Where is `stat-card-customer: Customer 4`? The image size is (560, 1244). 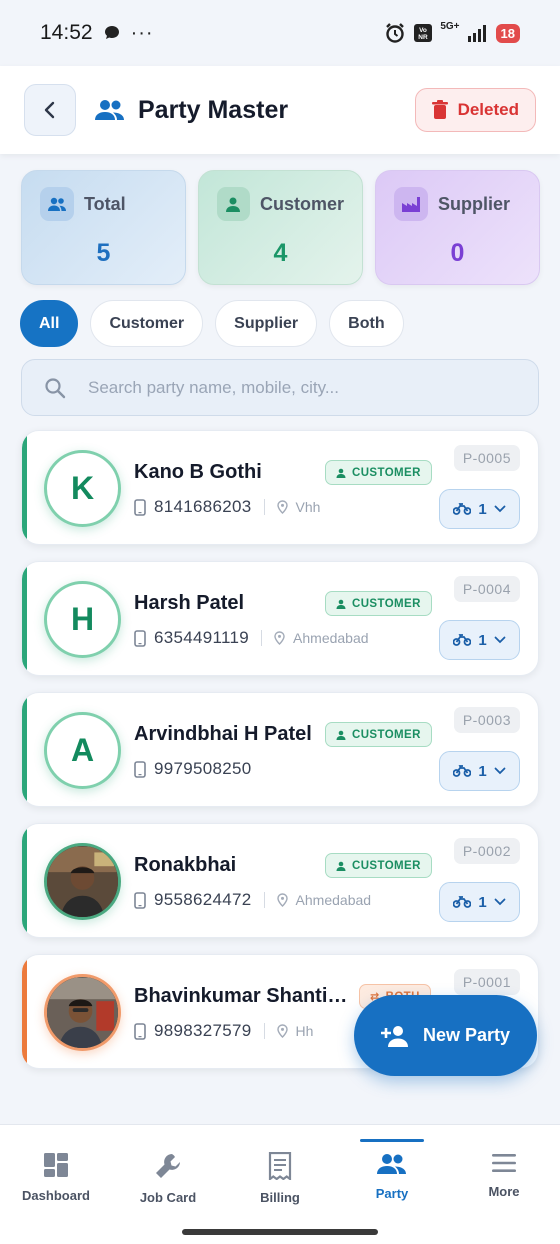 stat-card-customer: Customer 4 is located at coordinates (280, 227).